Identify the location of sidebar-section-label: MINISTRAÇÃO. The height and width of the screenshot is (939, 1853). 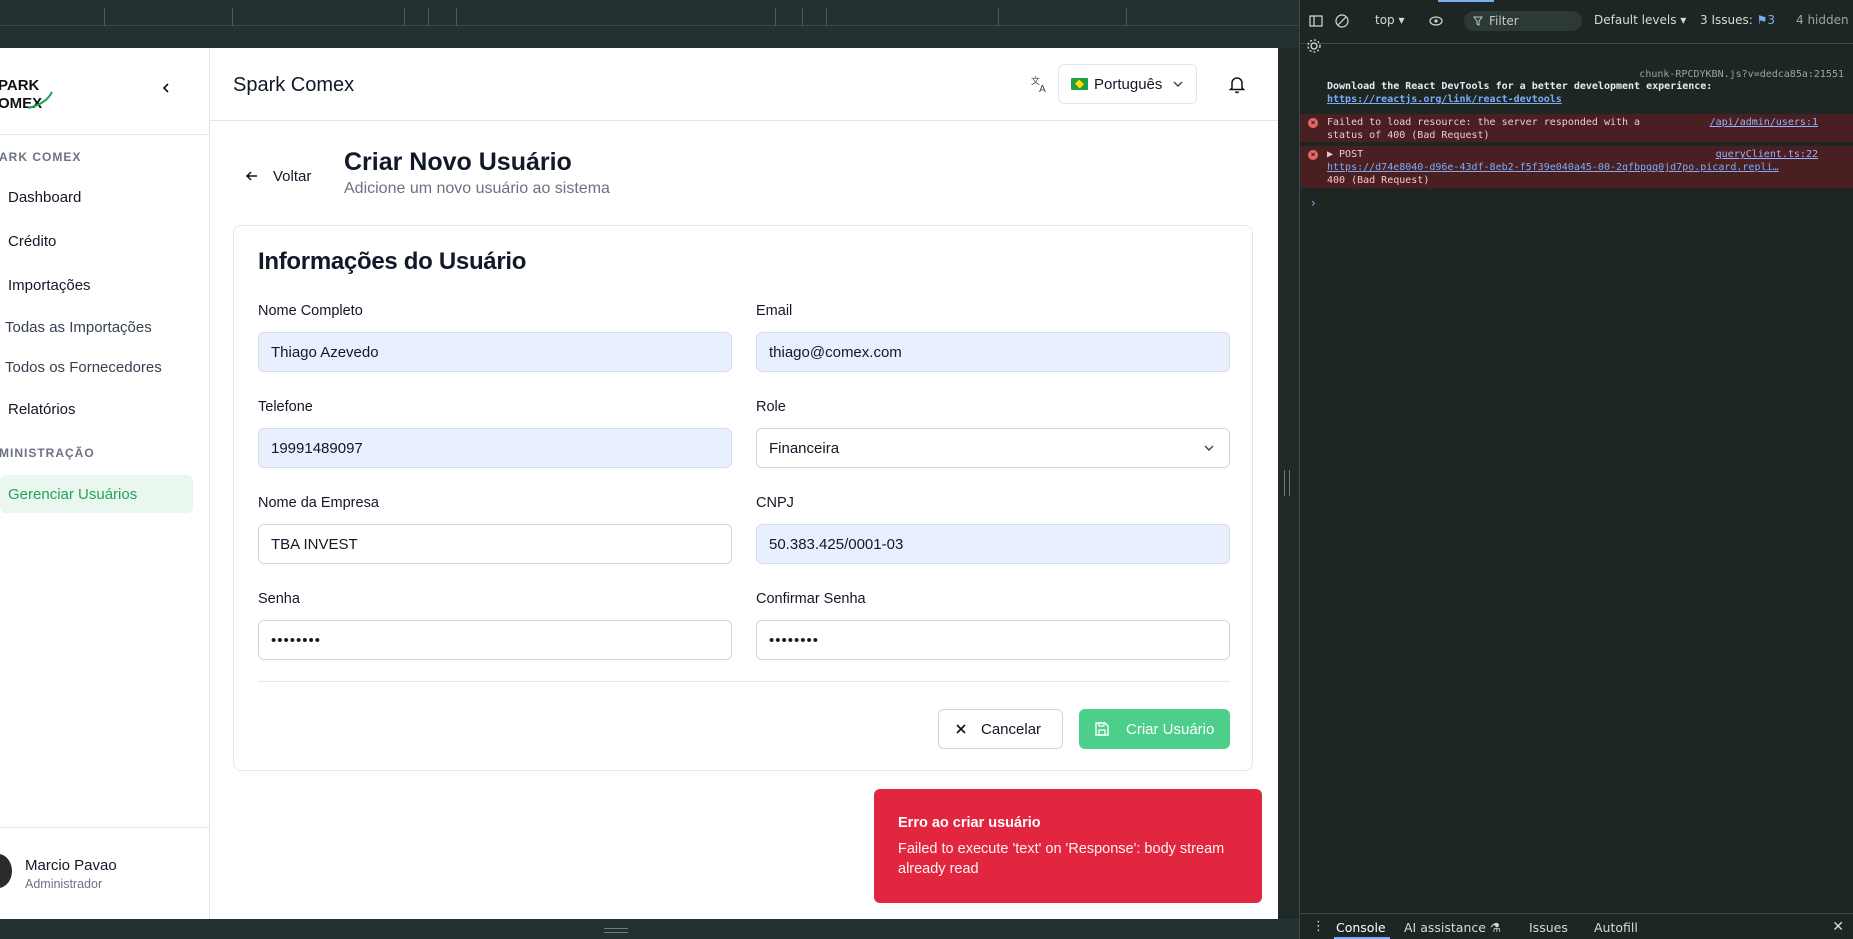
(47, 453).